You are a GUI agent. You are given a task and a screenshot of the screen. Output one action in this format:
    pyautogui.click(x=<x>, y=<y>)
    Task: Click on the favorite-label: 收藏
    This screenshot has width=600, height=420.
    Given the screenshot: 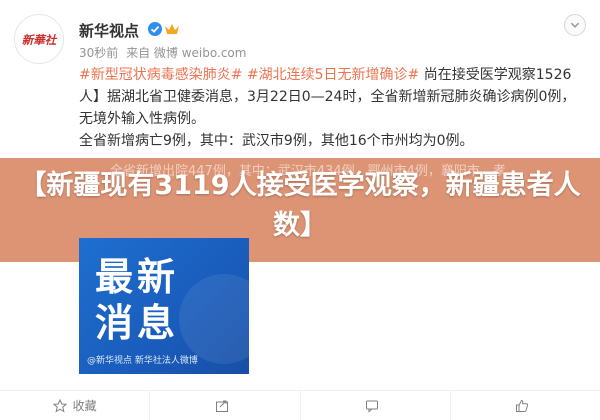 What is the action you would take?
    pyautogui.click(x=84, y=406)
    